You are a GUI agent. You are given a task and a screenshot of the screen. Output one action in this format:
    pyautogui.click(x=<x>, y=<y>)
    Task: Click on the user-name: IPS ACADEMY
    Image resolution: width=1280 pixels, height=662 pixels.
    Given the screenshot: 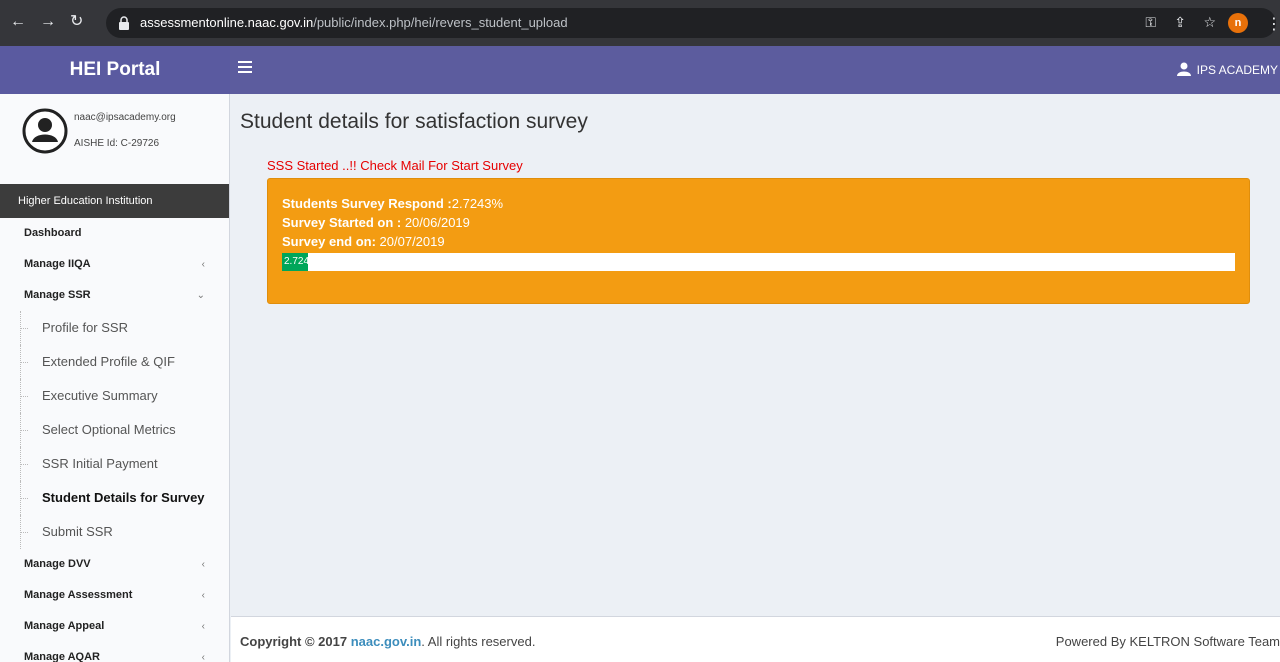 What is the action you would take?
    pyautogui.click(x=1237, y=70)
    